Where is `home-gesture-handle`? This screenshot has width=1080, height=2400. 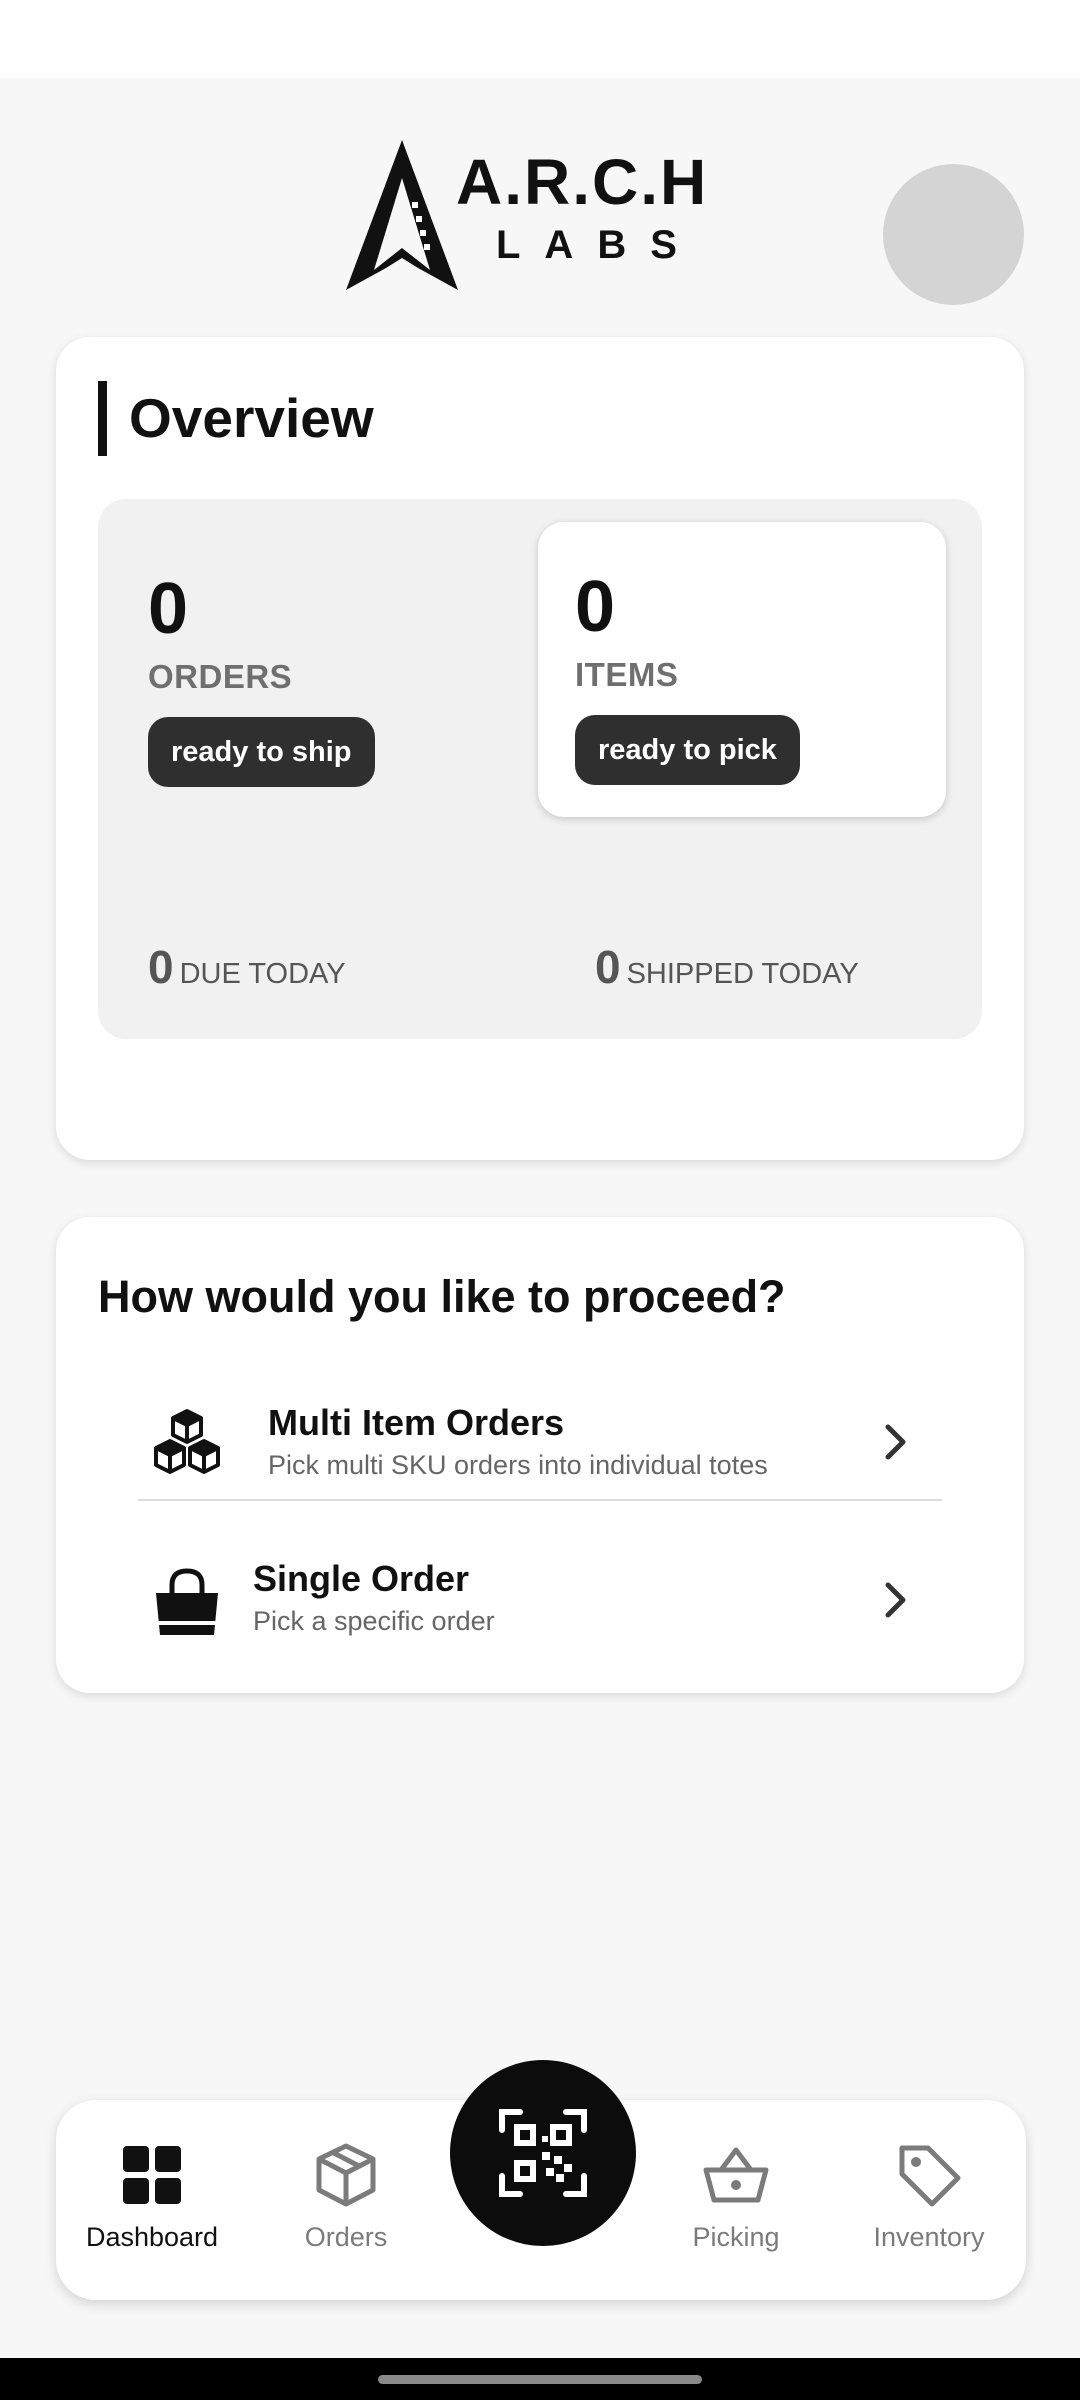
home-gesture-handle is located at coordinates (540, 2379).